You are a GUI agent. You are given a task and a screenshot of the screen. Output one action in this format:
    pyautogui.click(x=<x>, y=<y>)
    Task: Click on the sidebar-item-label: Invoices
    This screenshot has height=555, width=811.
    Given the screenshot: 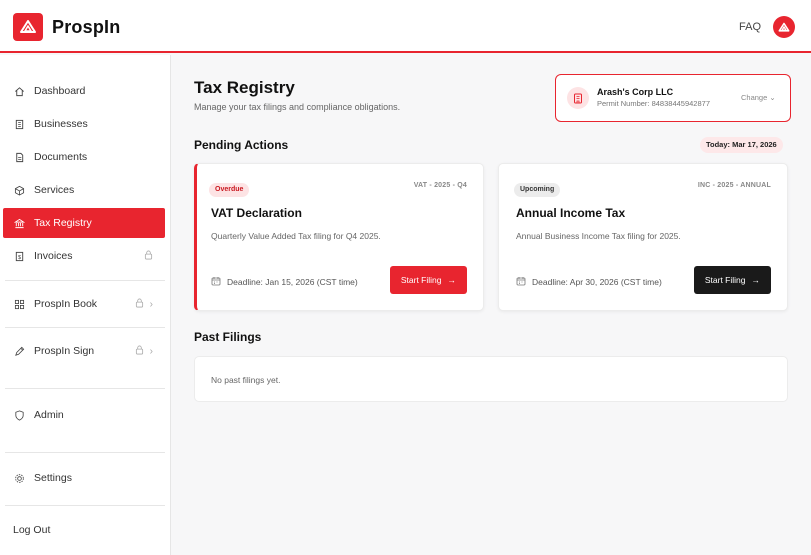 What is the action you would take?
    pyautogui.click(x=53, y=256)
    